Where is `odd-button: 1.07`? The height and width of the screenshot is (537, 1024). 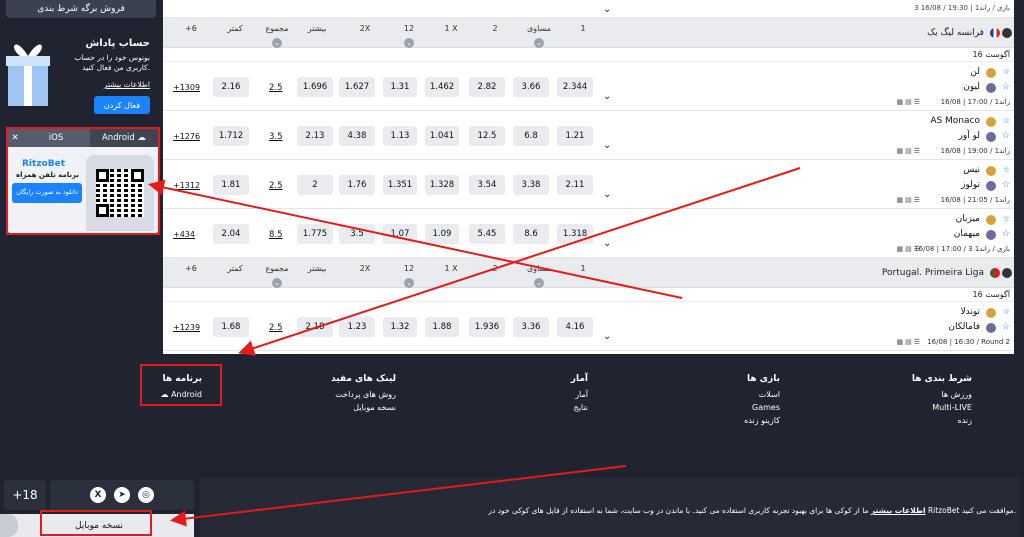 odd-button: 1.07 is located at coordinates (400, 234).